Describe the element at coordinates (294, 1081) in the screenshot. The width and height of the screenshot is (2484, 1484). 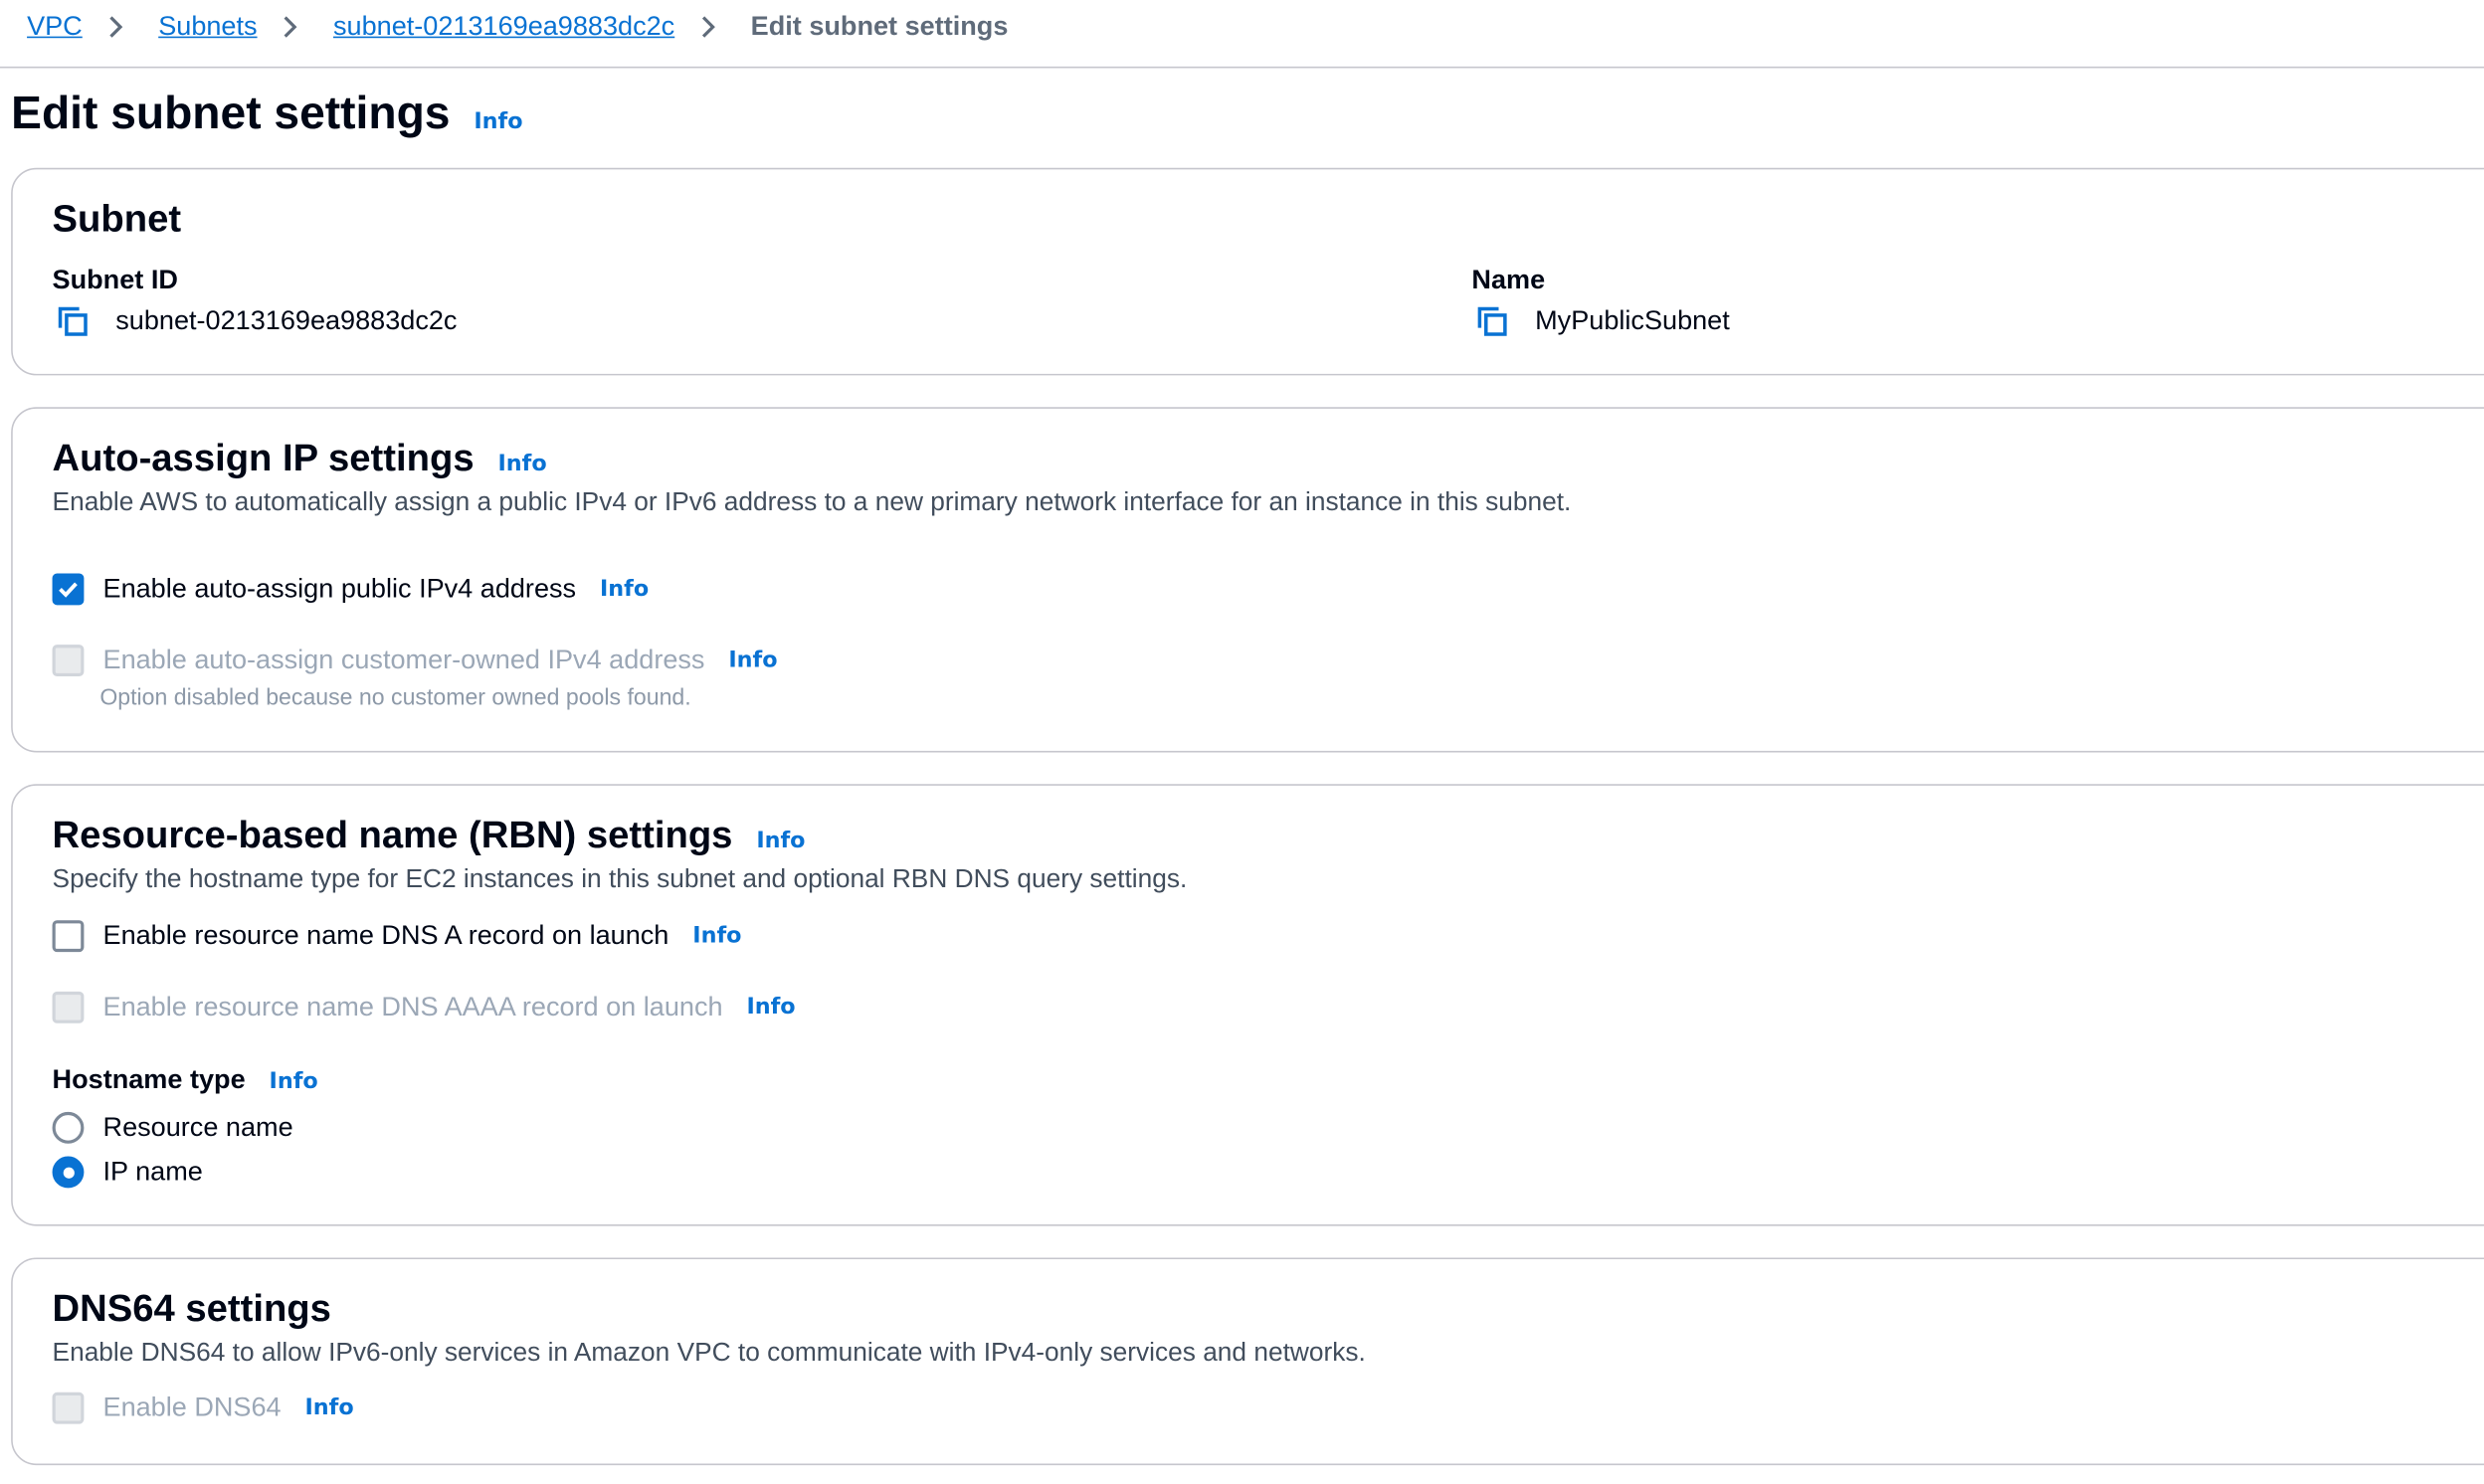
I see `hostname-type-info-link: Info` at that location.